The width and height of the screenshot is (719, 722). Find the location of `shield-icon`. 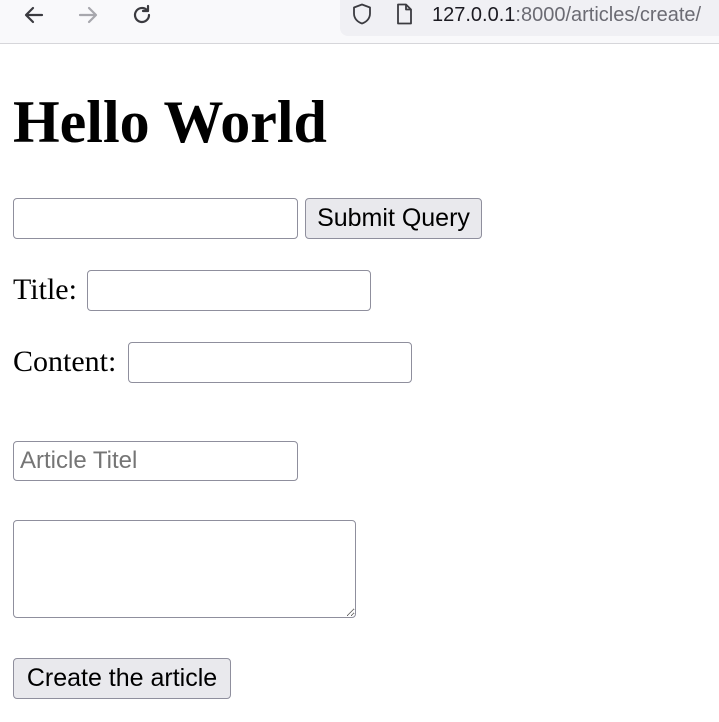

shield-icon is located at coordinates (362, 14).